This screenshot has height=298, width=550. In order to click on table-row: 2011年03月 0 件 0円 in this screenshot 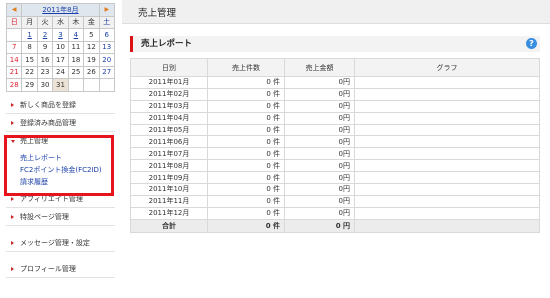, I will do `click(335, 106)`.